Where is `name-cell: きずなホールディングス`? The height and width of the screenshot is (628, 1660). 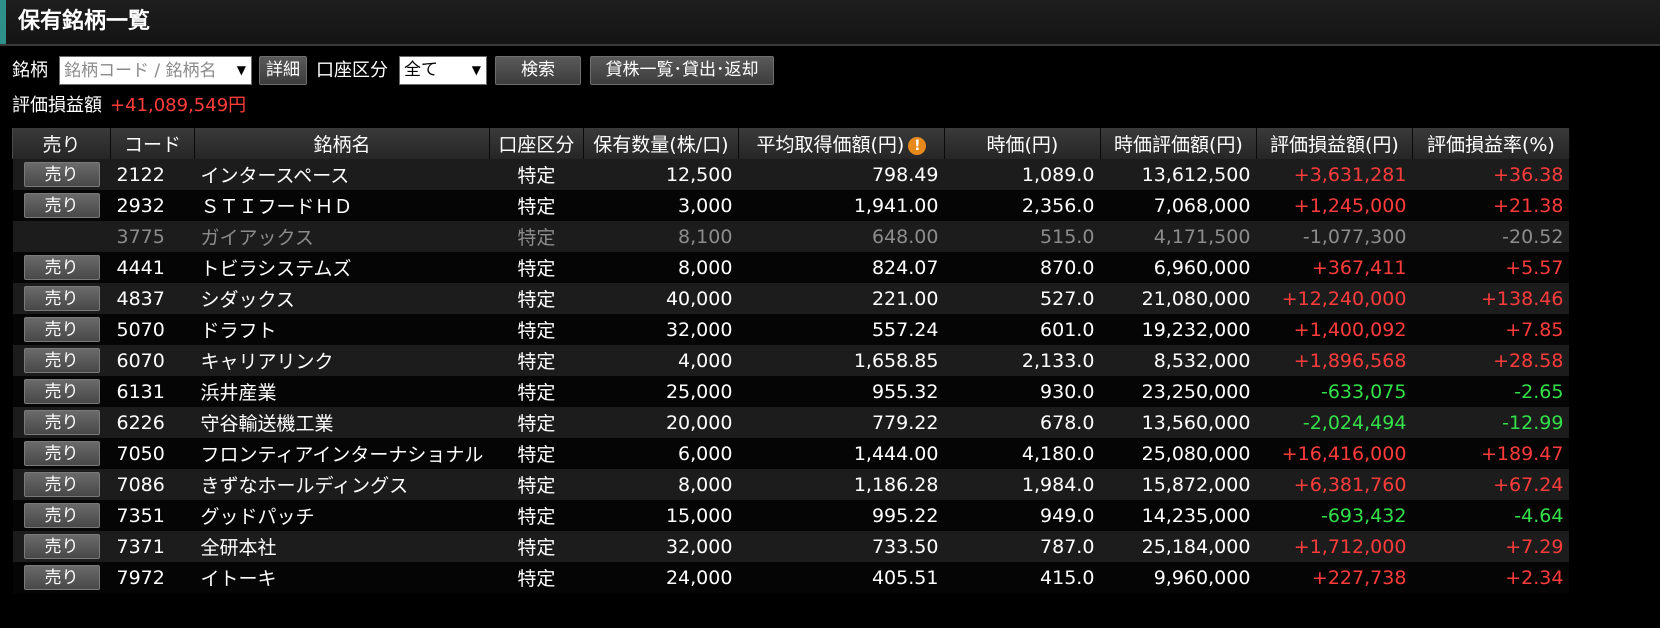
name-cell: きずなホールディングス is located at coordinates (342, 484).